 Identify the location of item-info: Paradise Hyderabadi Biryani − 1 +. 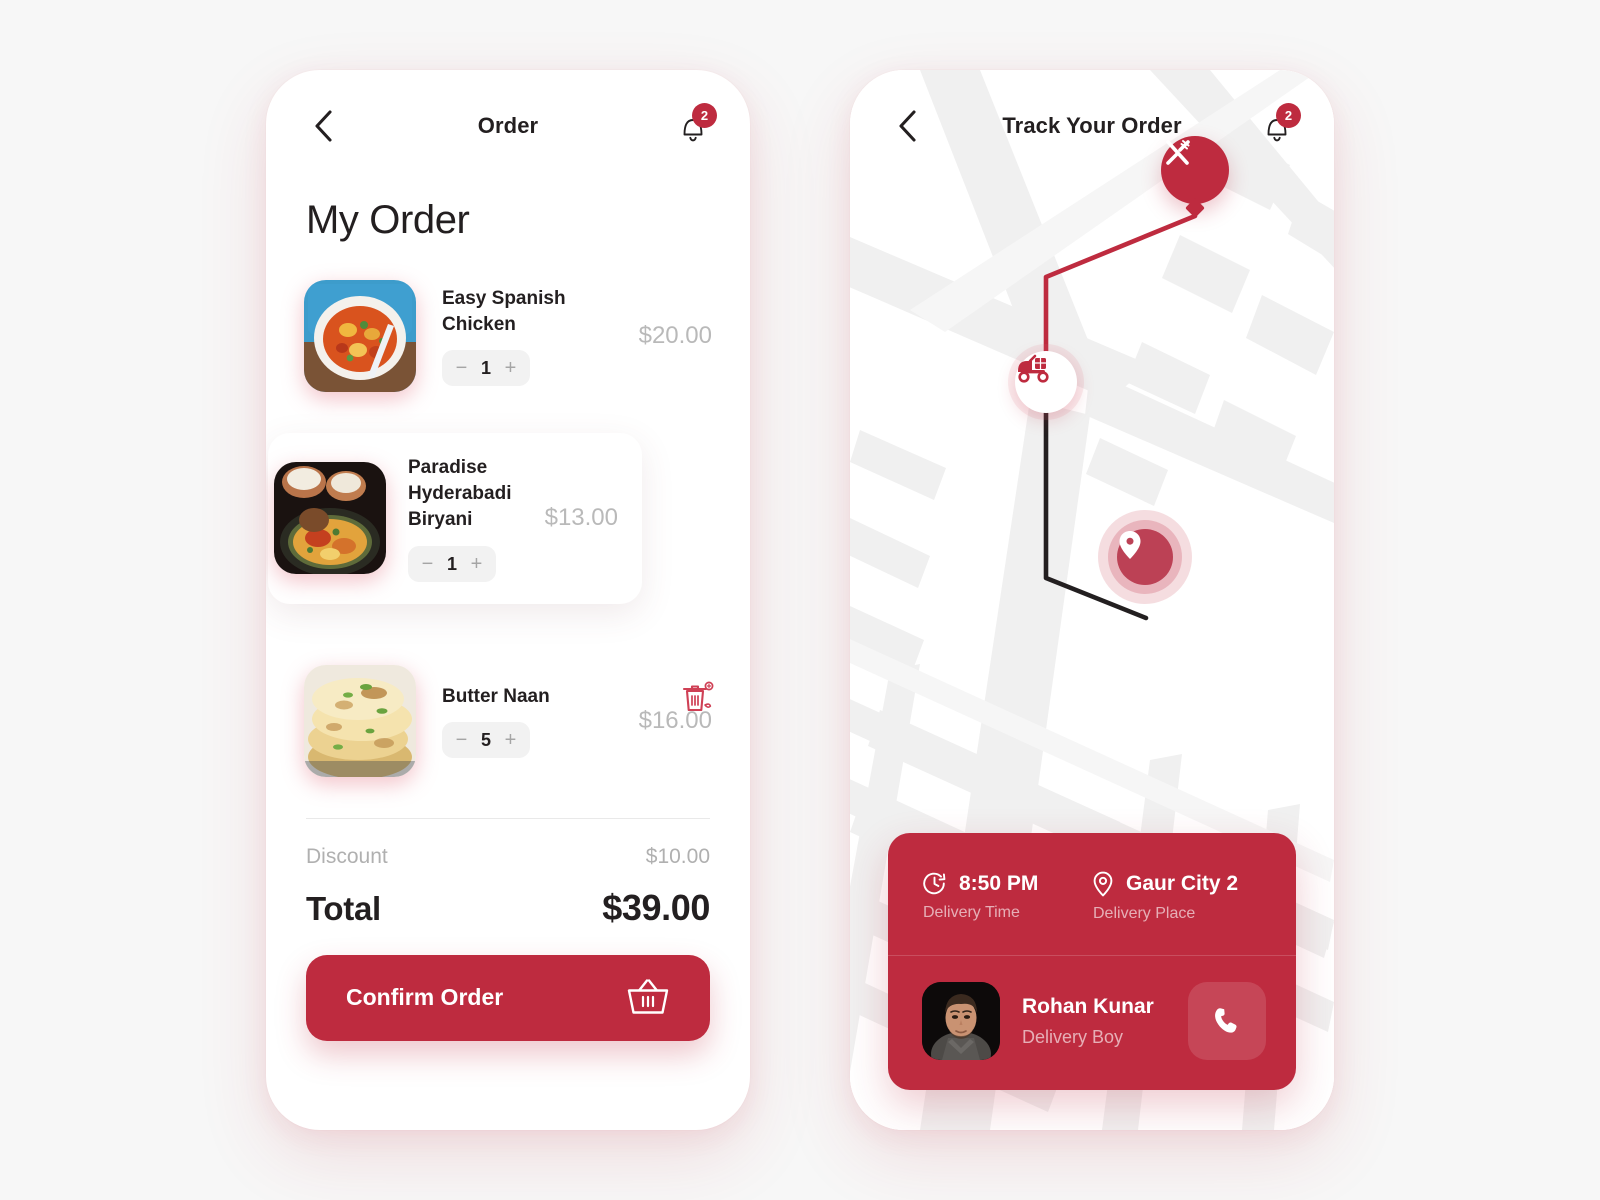
(465, 518).